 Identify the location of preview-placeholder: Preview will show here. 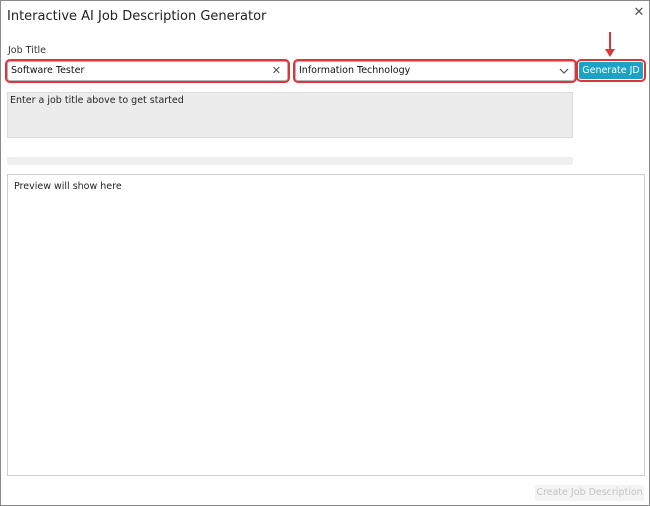
(68, 186).